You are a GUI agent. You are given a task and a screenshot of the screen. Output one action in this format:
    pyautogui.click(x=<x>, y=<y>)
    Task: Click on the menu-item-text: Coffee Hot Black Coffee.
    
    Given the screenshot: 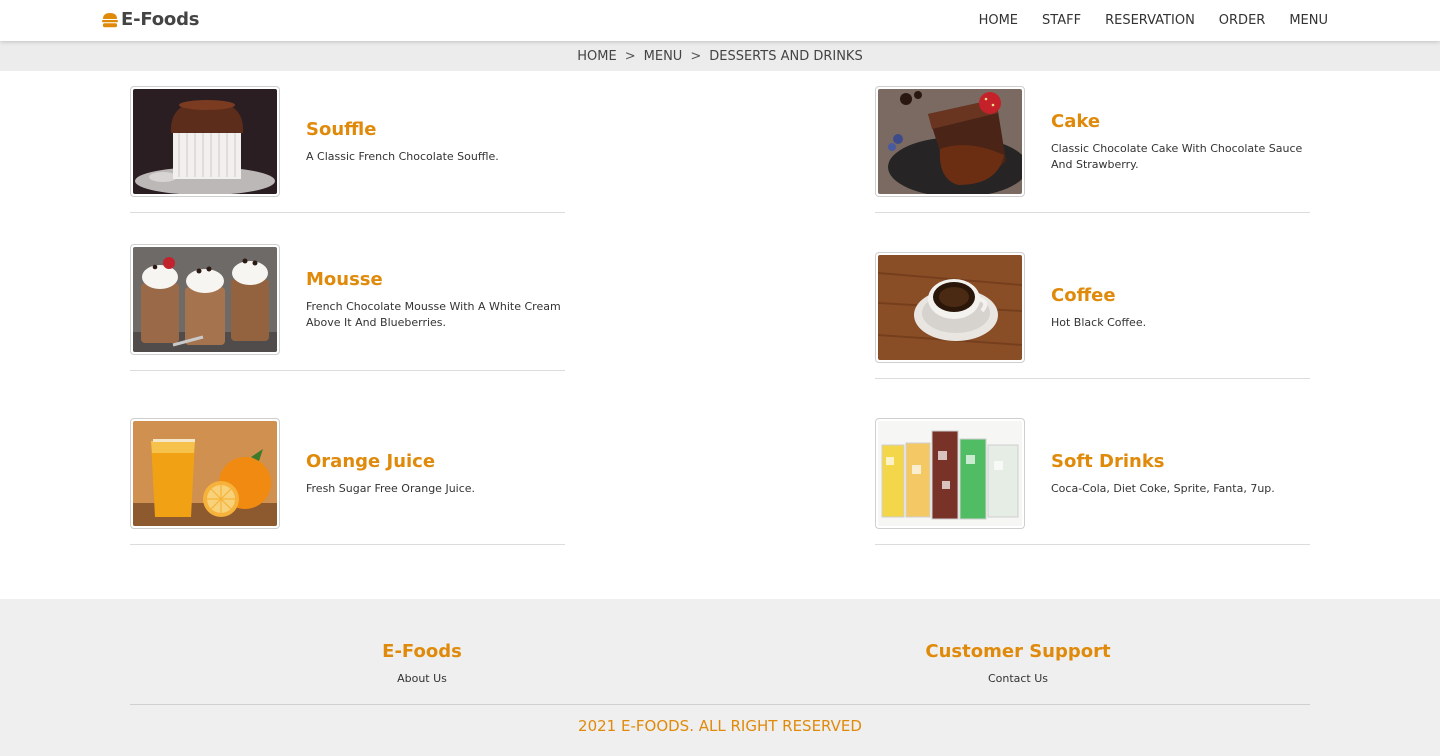 What is the action you would take?
    pyautogui.click(x=1180, y=307)
    